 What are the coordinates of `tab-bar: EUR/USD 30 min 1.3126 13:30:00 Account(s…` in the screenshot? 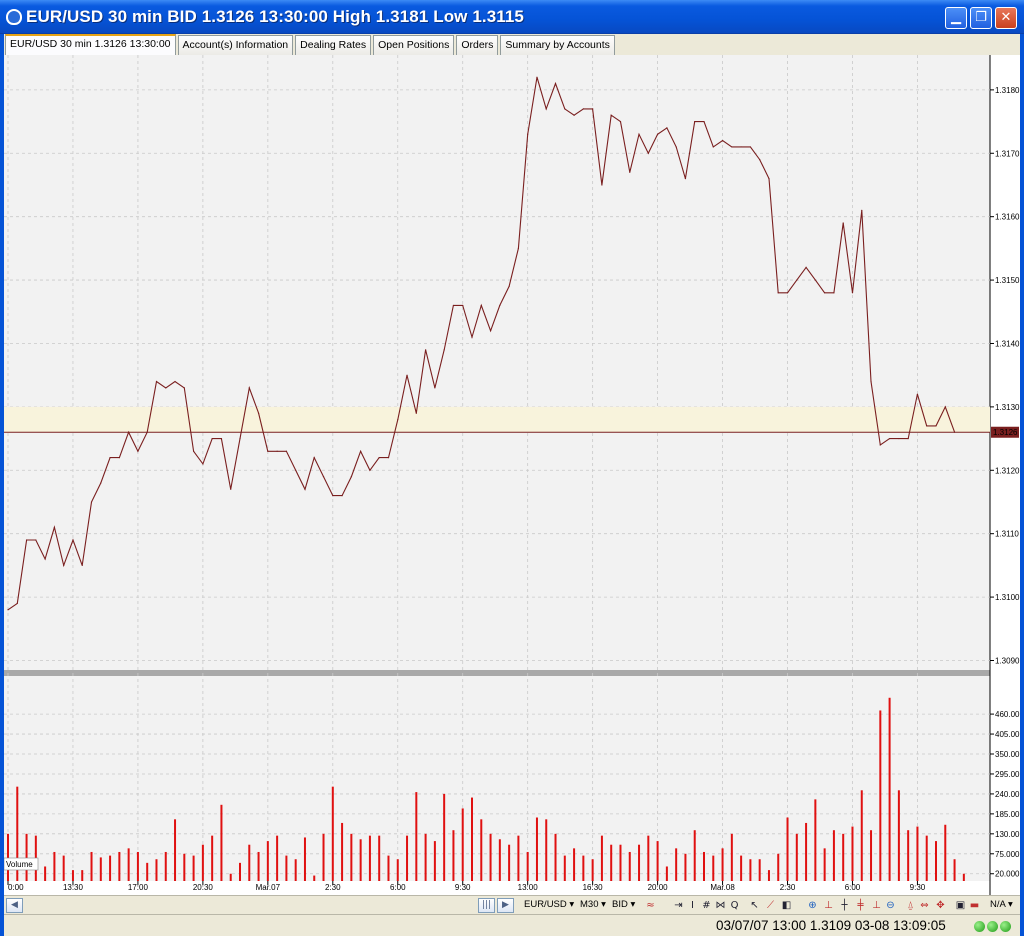 It's located at (512, 44).